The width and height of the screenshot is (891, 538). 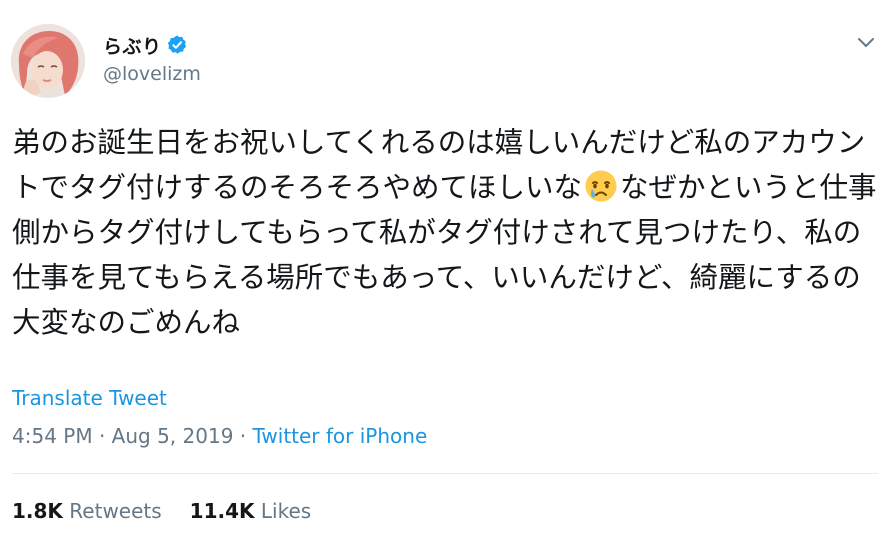 What do you see at coordinates (52, 436) in the screenshot?
I see `tweet-time: 4:54 PM` at bounding box center [52, 436].